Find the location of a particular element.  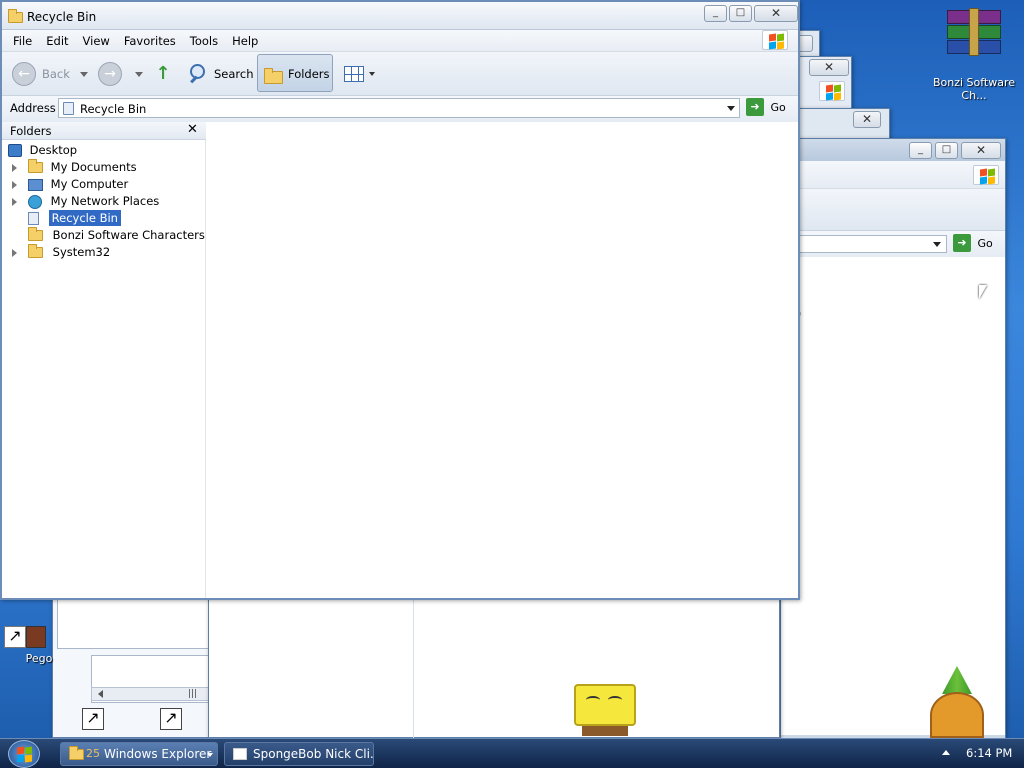

show-hidden-icons-button is located at coordinates (946, 752).